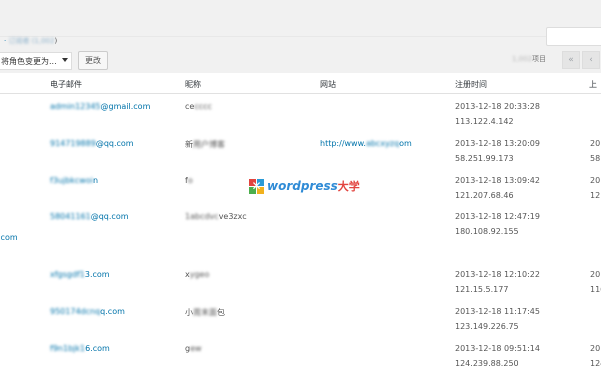  I want to click on email-link: 914719889@qq.com, so click(92, 143).